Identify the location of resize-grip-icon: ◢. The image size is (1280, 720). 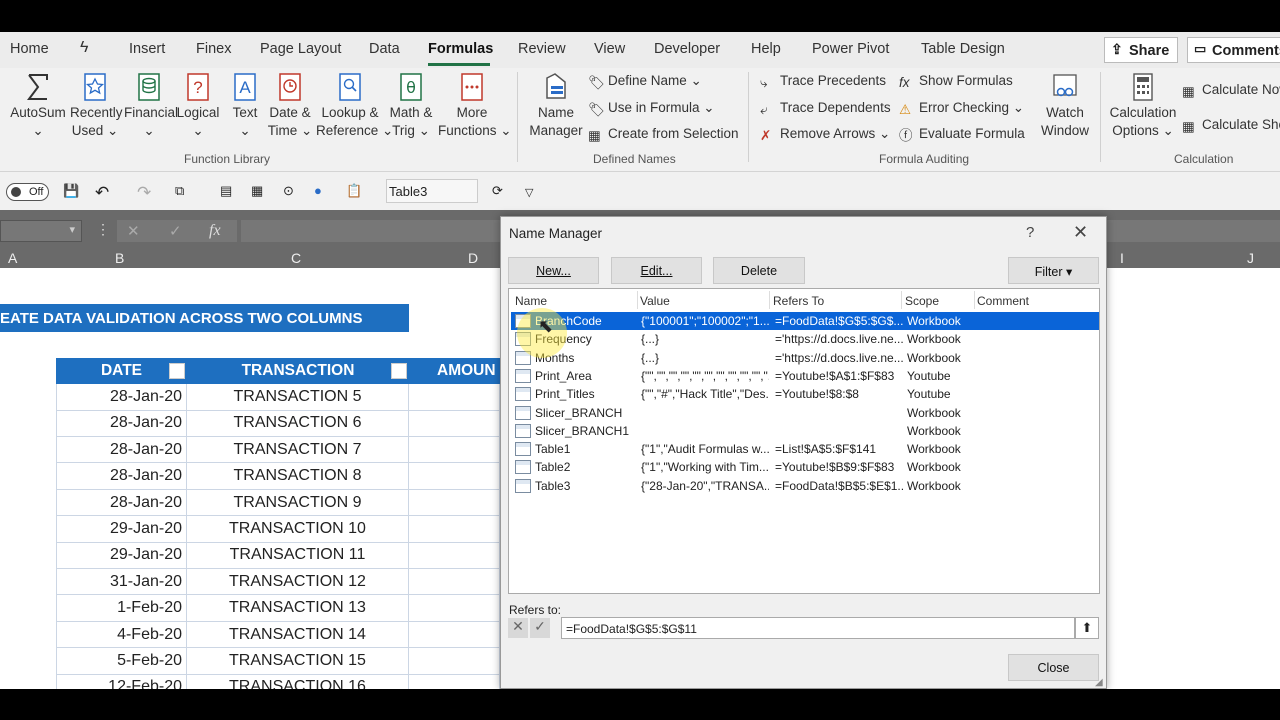
(1099, 682).